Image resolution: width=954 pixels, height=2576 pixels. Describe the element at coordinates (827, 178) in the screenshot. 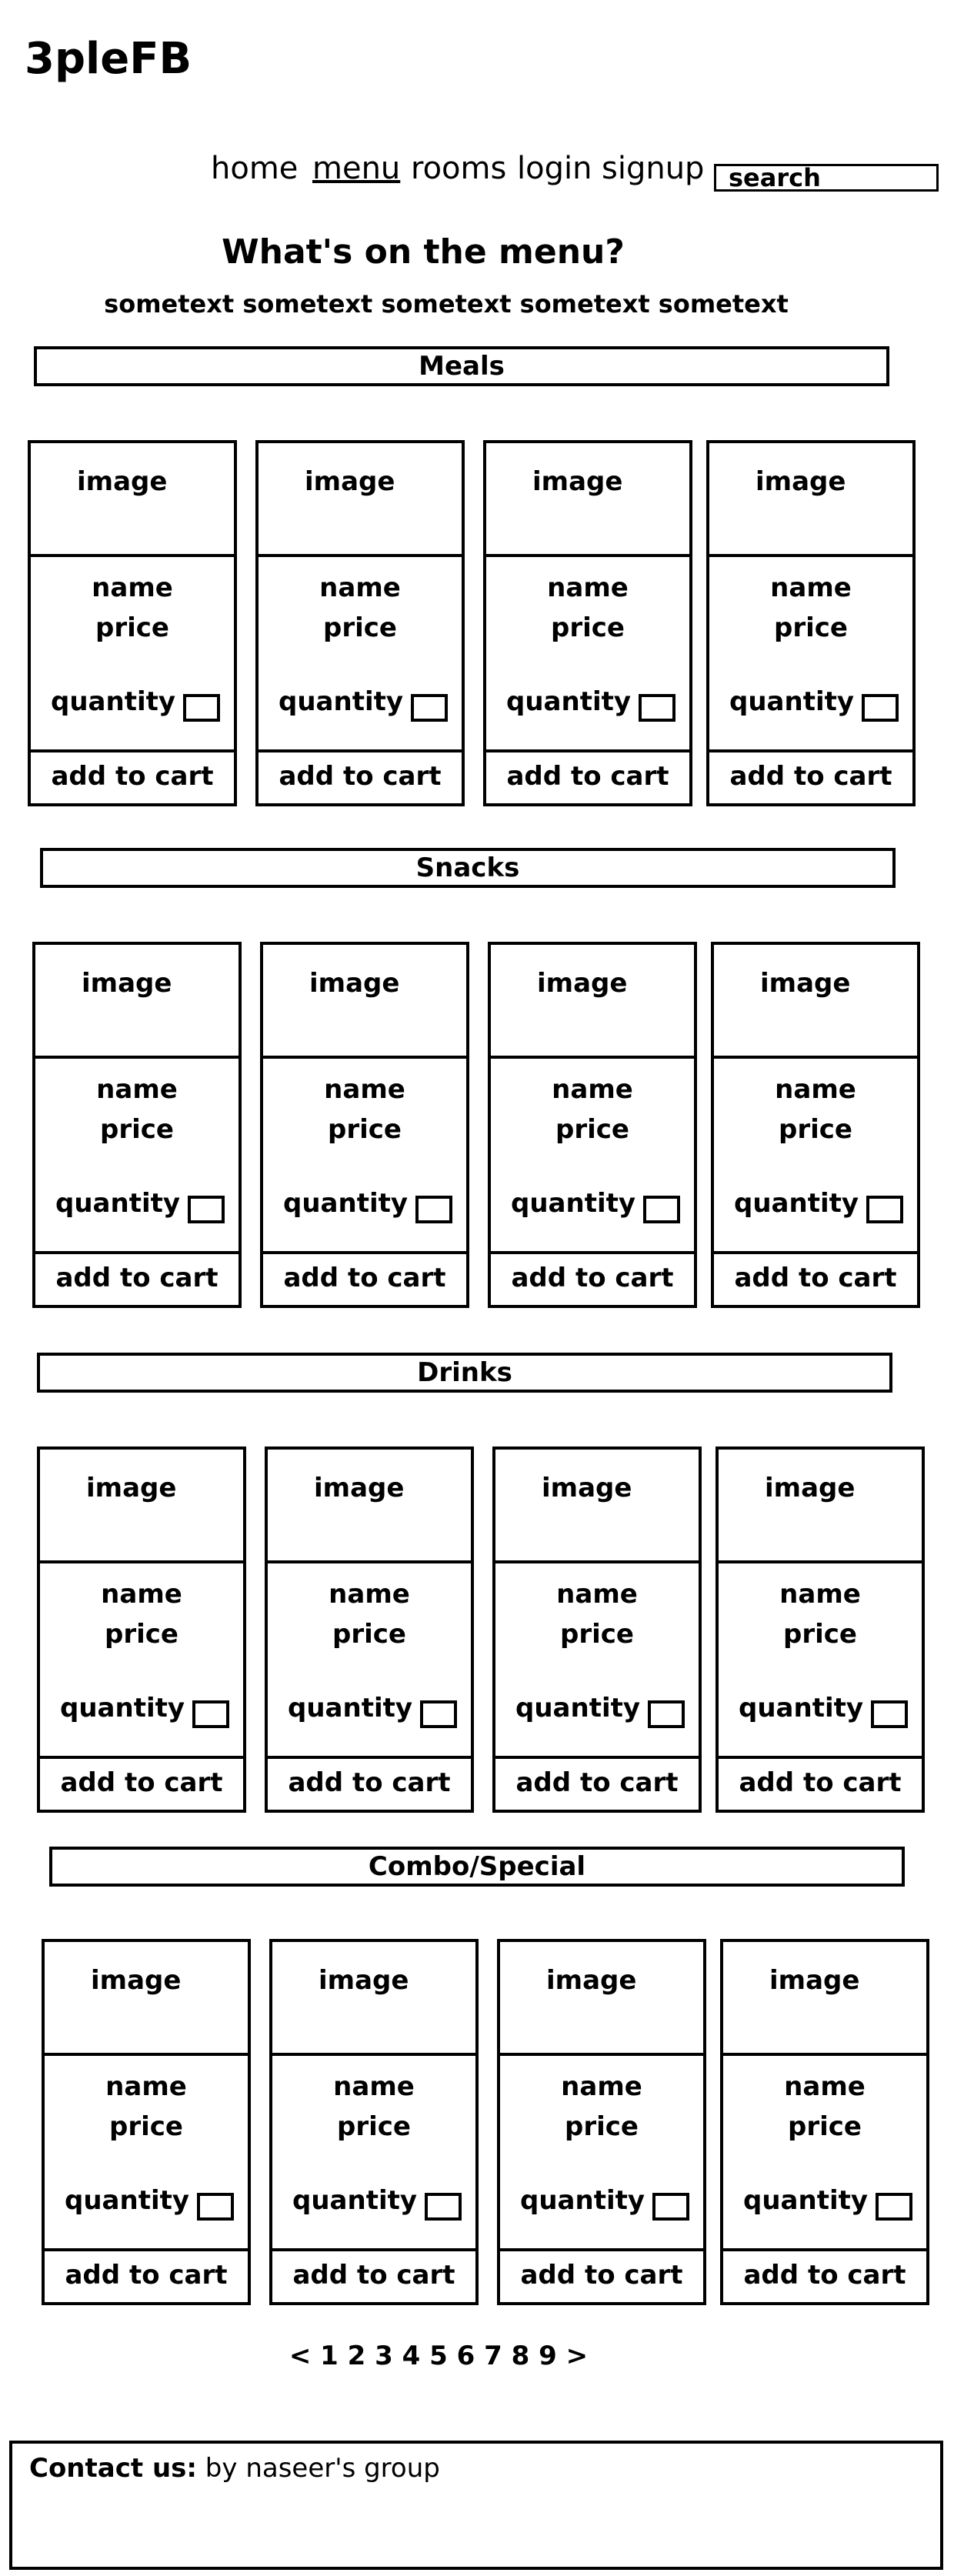

I see `search-input: search` at that location.